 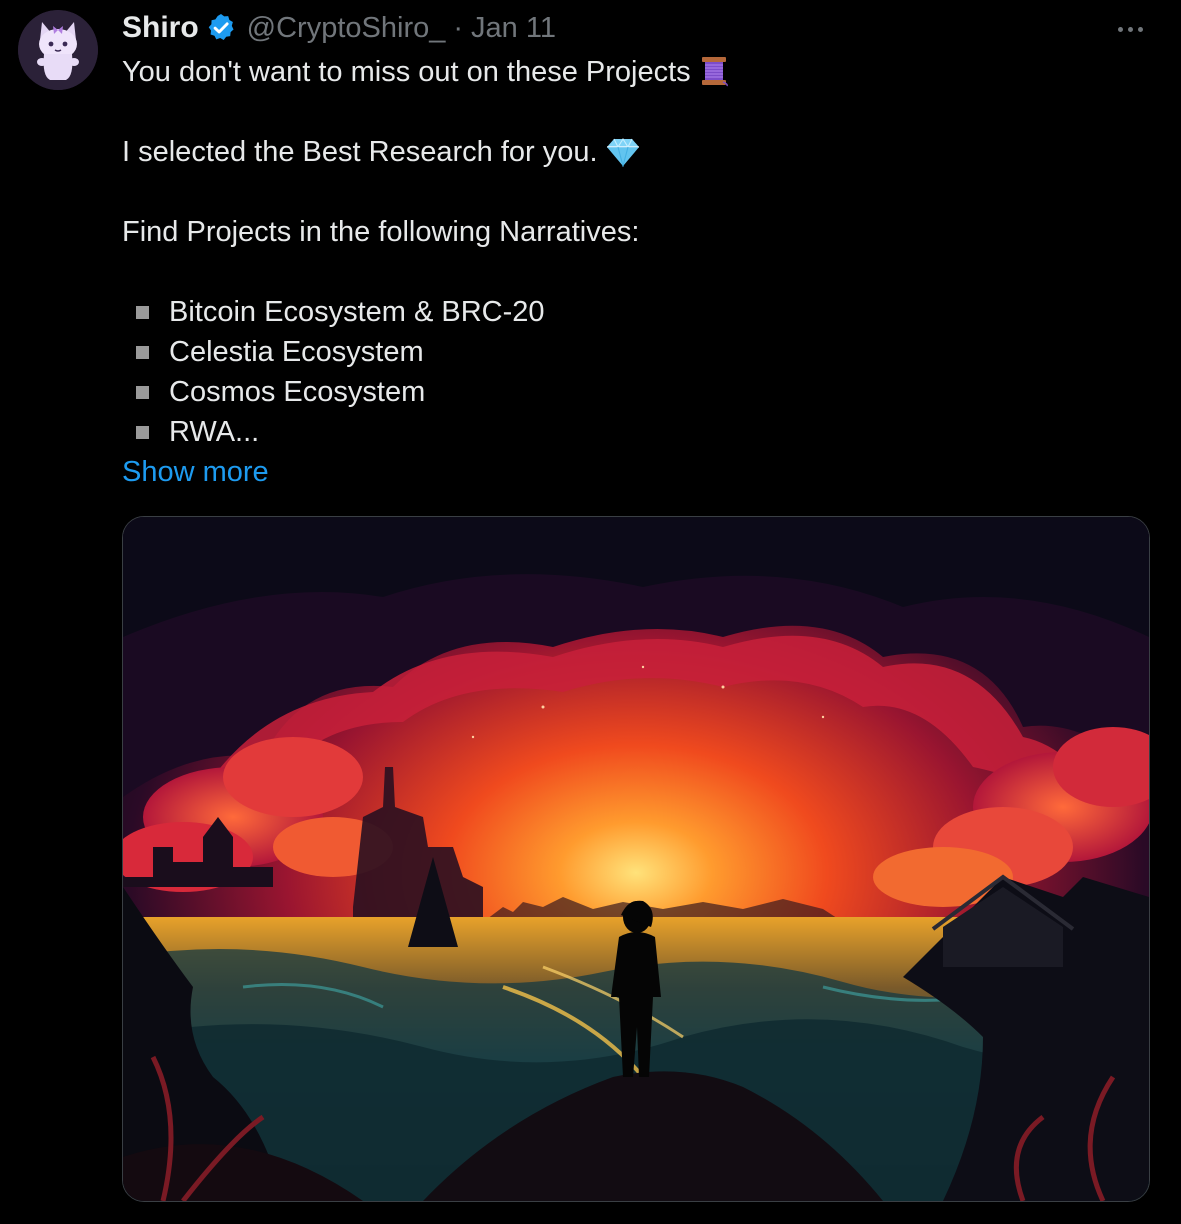 What do you see at coordinates (297, 392) in the screenshot?
I see `list-item-label: Cosmos Ecosystem` at bounding box center [297, 392].